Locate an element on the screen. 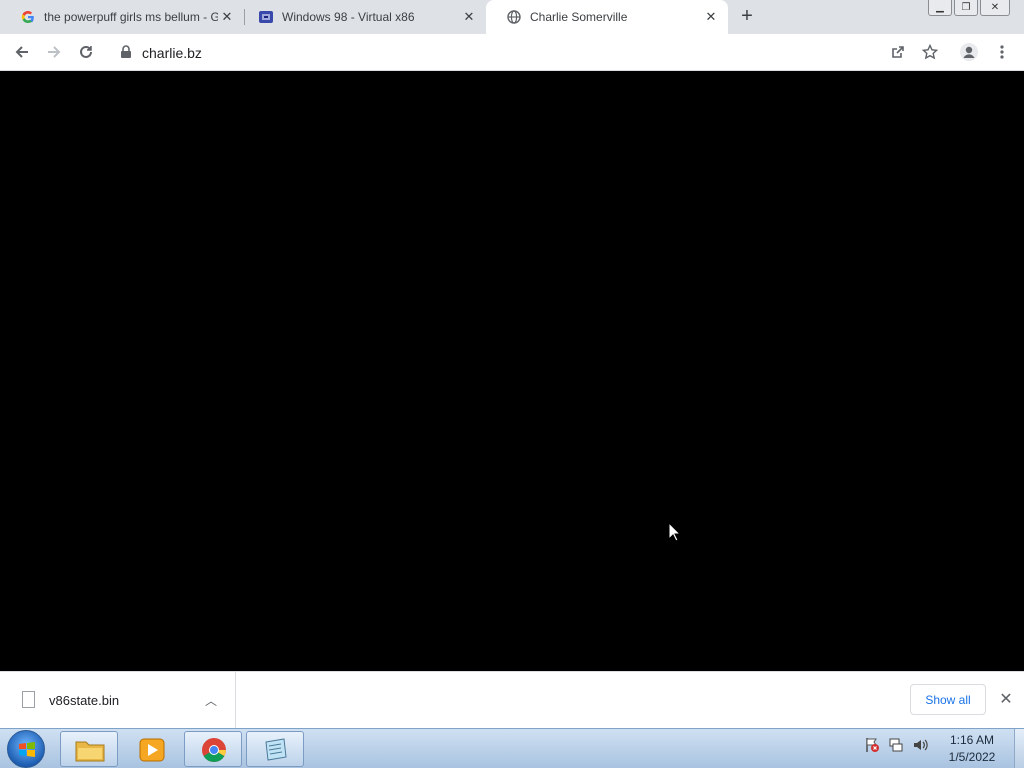 This screenshot has width=1024, height=768. download-item: v86state.bin ︿ is located at coordinates (118, 700).